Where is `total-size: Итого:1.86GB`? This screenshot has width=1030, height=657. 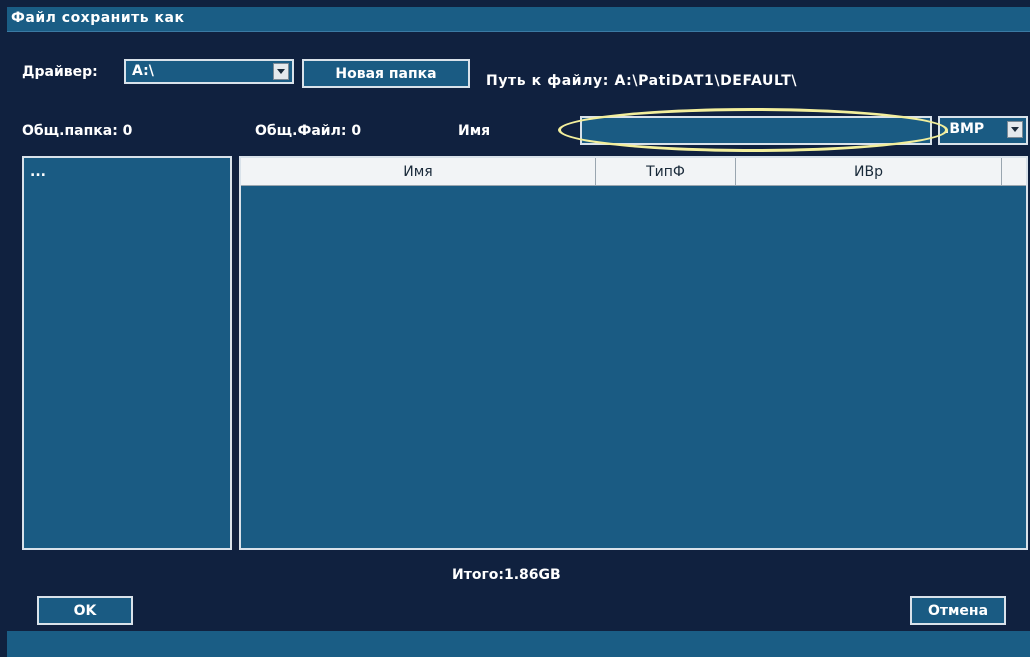 total-size: Итого:1.86GB is located at coordinates (506, 575).